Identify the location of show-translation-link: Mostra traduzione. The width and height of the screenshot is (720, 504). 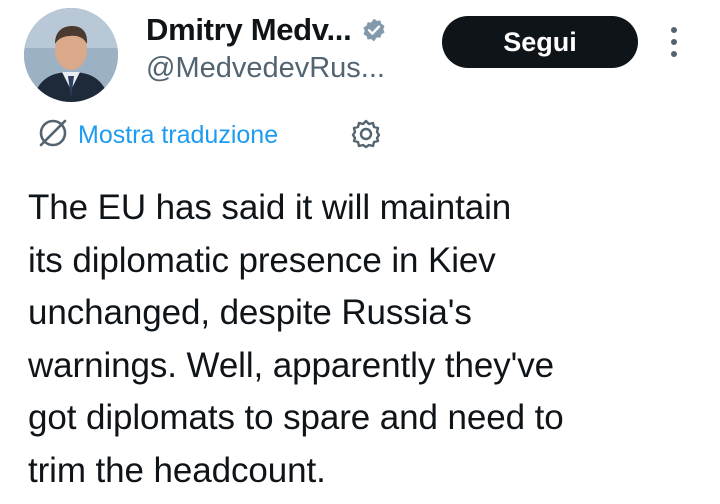
(157, 135).